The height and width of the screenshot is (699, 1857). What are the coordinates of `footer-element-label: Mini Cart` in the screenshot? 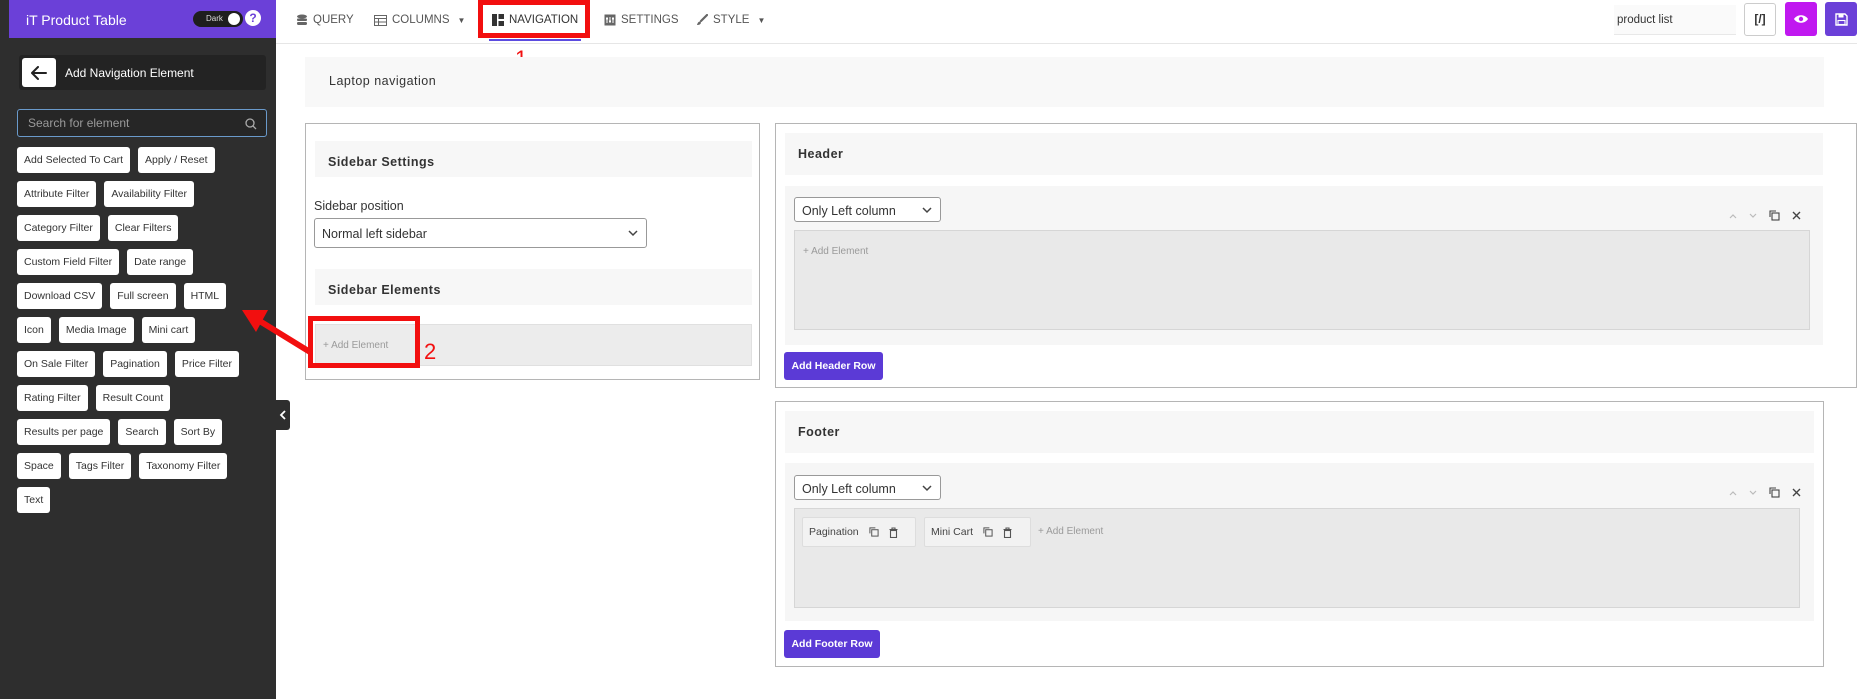 It's located at (952, 532).